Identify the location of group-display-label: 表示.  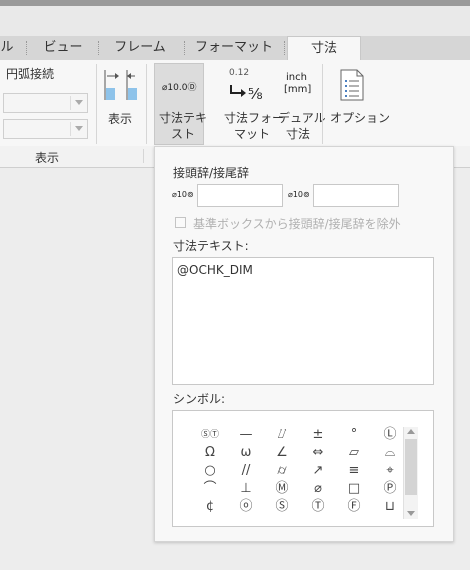
(47, 158).